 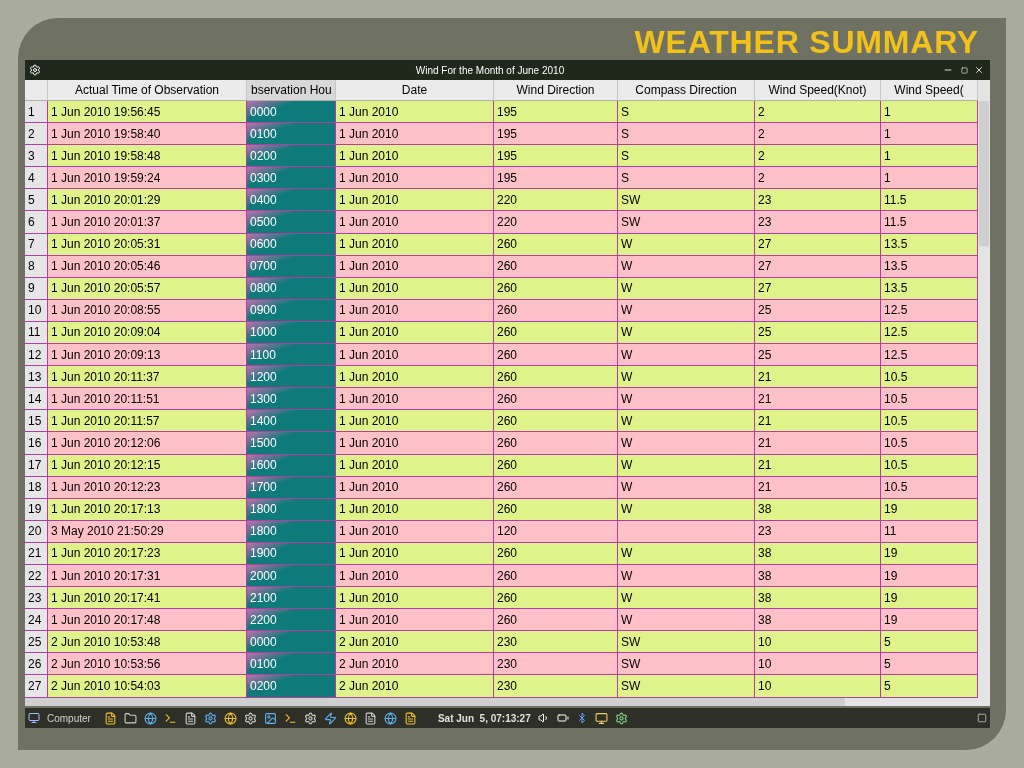 What do you see at coordinates (106, 200) in the screenshot?
I see `table-cell-text: 1 Jun 2010 20:01:29` at bounding box center [106, 200].